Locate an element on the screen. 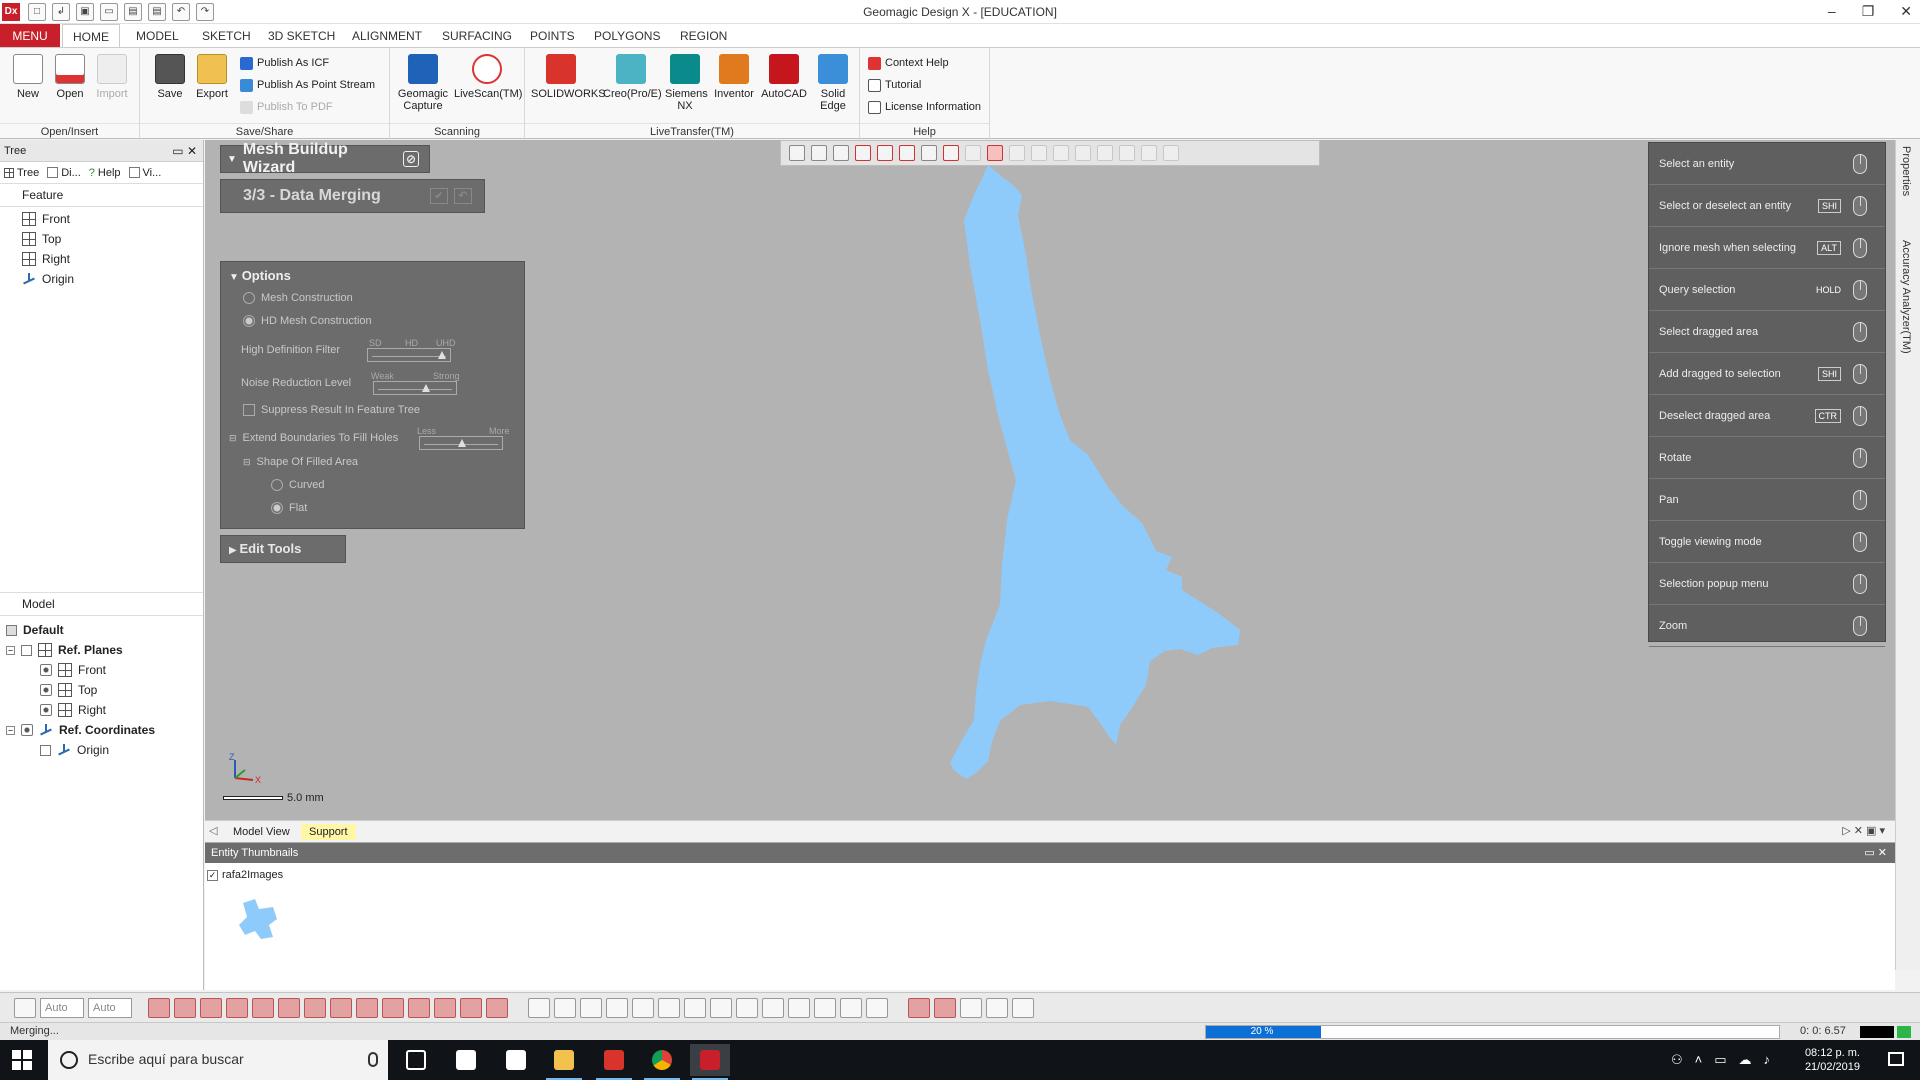  creo-button: Creo(Pro/E) is located at coordinates (632, 77).